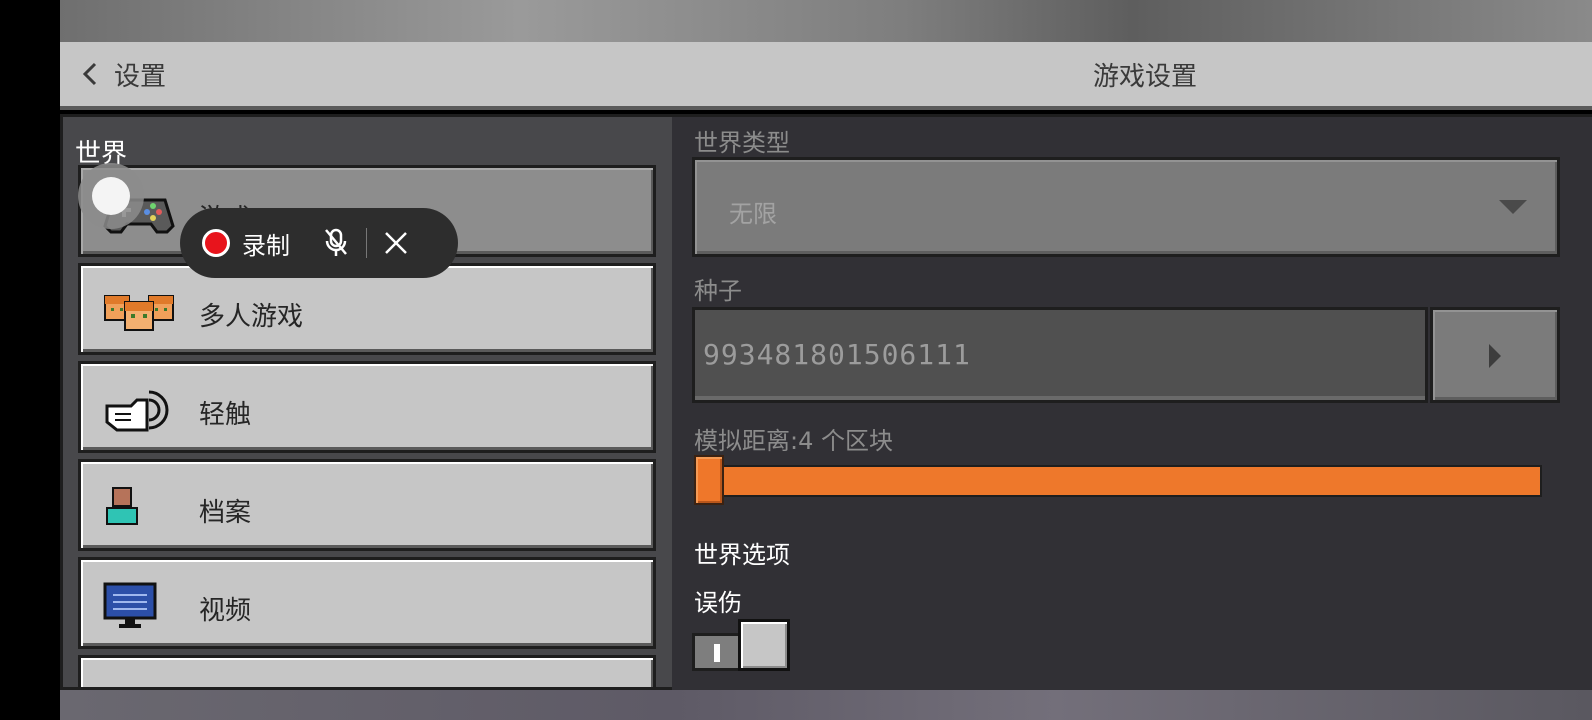  What do you see at coordinates (367, 505) in the screenshot?
I see `sidebar-item-profile: 档案` at bounding box center [367, 505].